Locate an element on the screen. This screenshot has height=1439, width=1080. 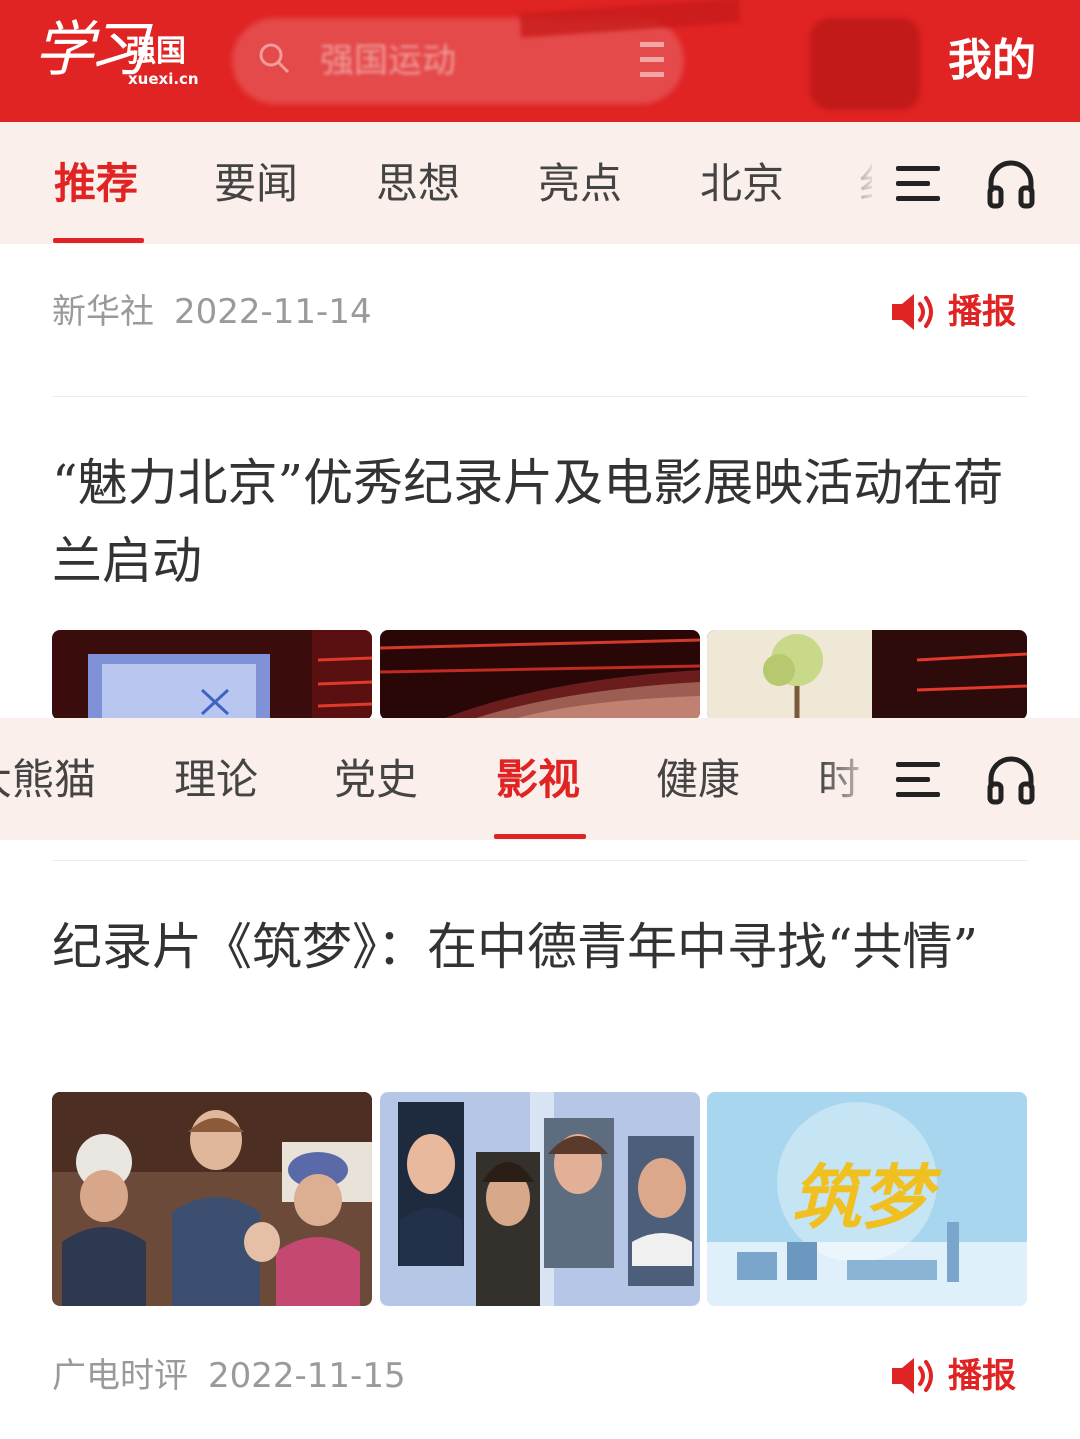
logo-name: 强国 is located at coordinates (156, 51).